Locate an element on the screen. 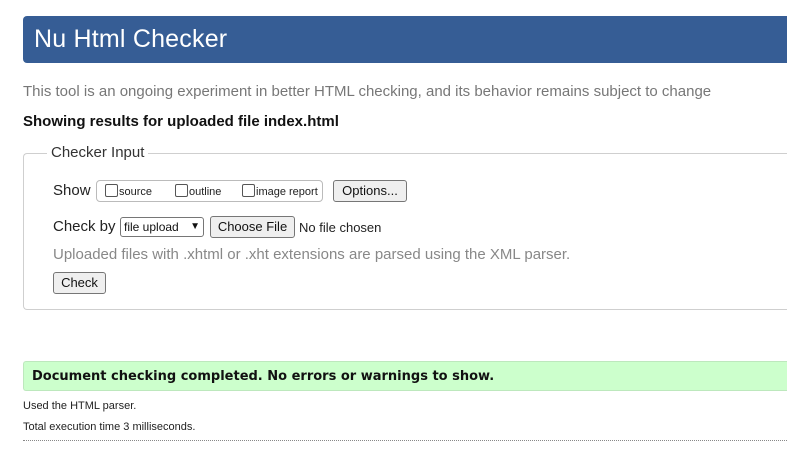  check-by-label: Check by is located at coordinates (84, 226).